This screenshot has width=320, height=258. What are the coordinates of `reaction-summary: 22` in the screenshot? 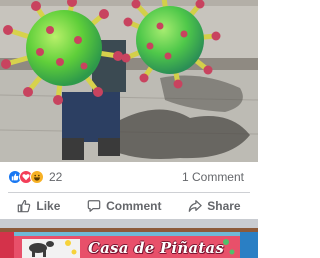 It's located at (35, 177).